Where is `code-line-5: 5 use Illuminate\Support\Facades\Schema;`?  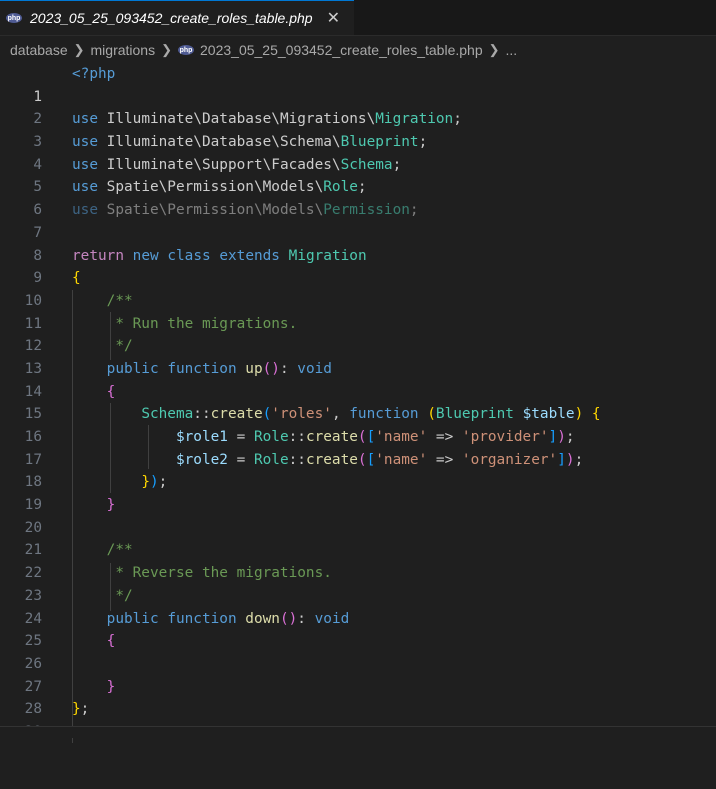 code-line-5: 5 use Illuminate\Support\Facades\Schema; is located at coordinates (358, 175).